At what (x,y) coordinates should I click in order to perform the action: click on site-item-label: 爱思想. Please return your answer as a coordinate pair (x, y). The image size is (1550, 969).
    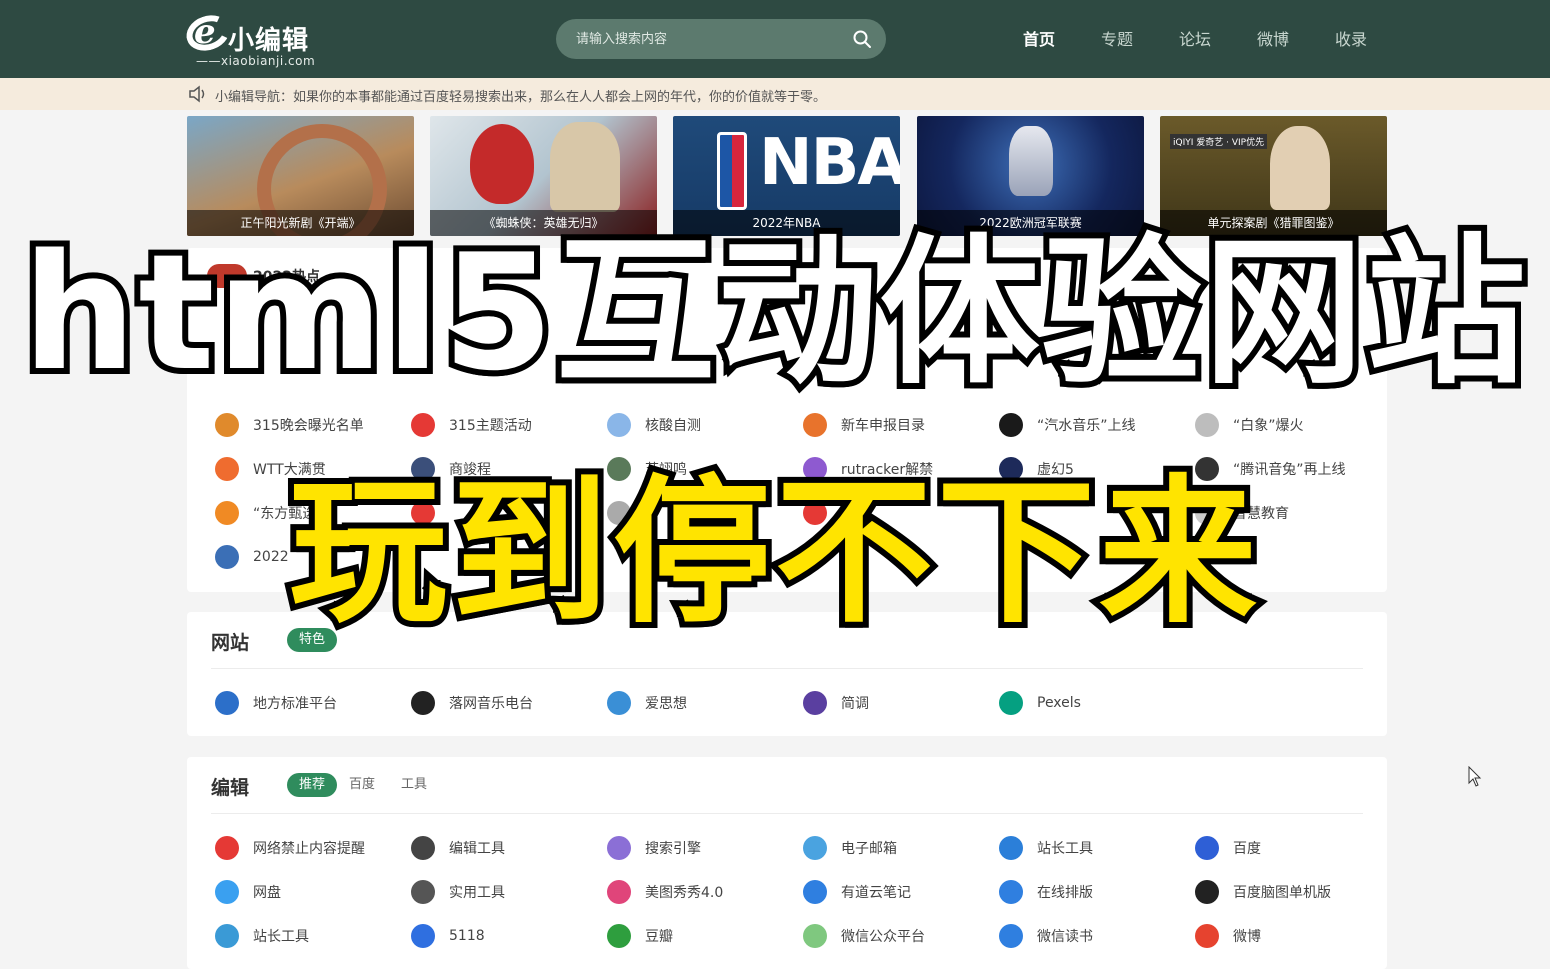
    Looking at the image, I should click on (666, 704).